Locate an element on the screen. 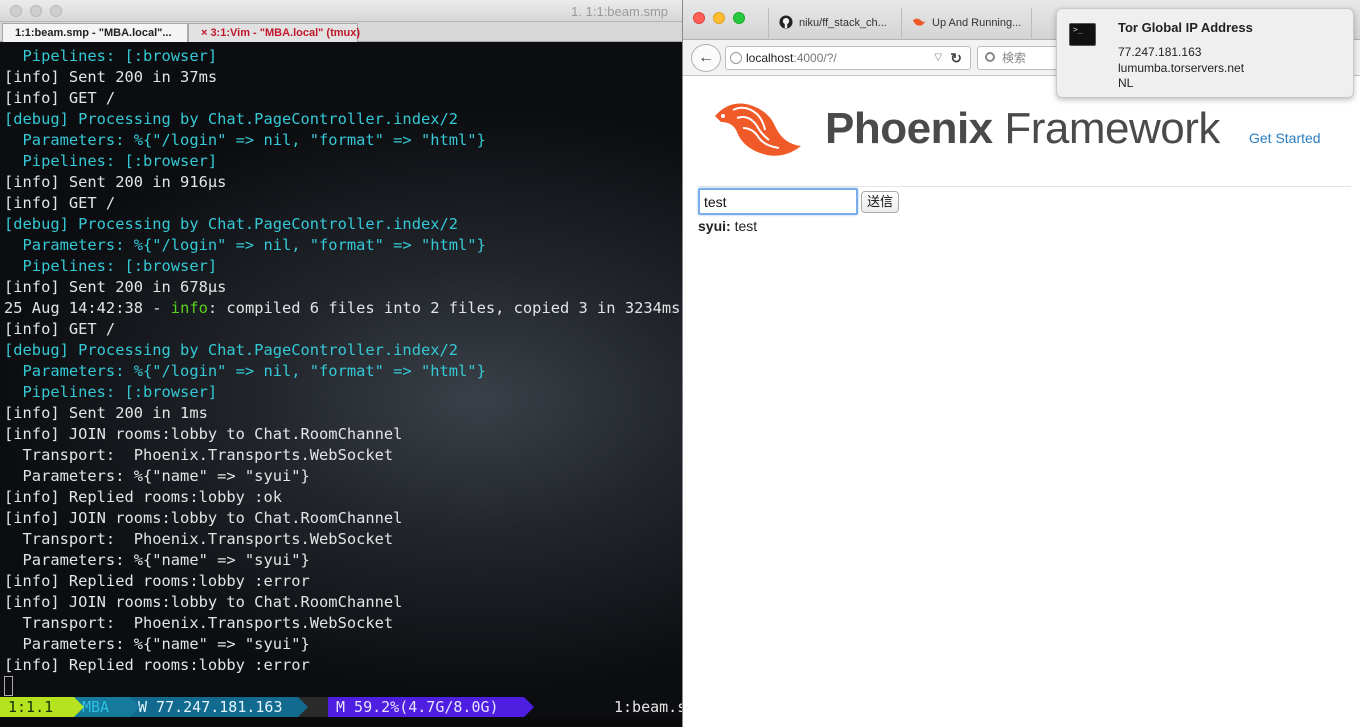  history-dropdown-icon: ▽ is located at coordinates (938, 58).